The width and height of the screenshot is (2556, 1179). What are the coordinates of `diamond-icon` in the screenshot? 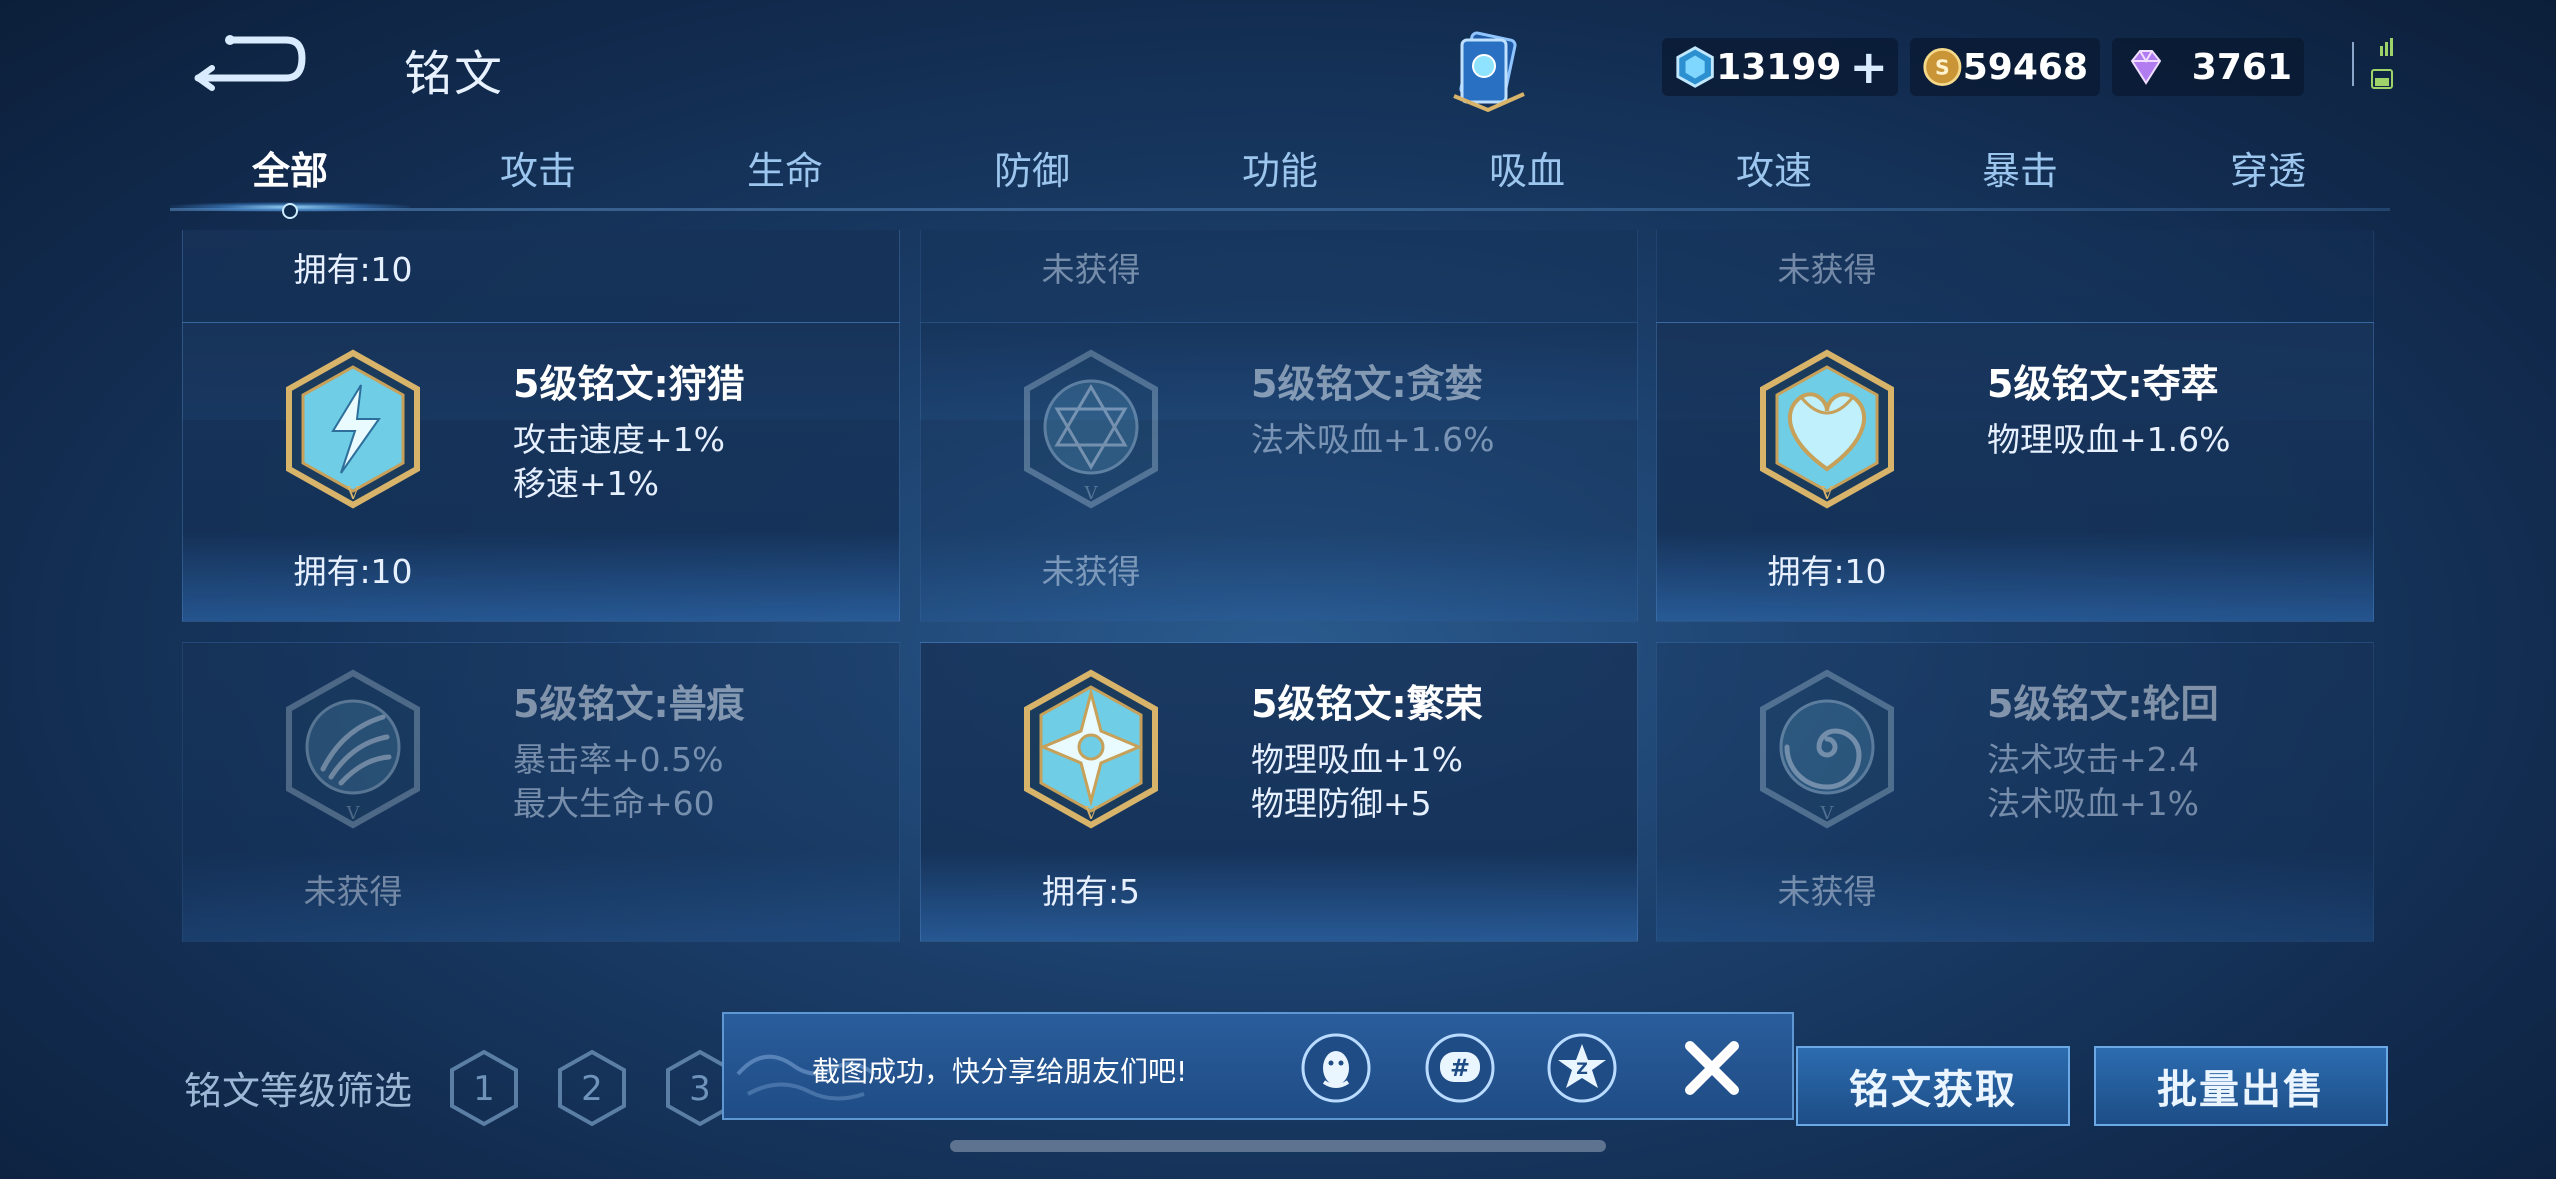 It's located at (2146, 67).